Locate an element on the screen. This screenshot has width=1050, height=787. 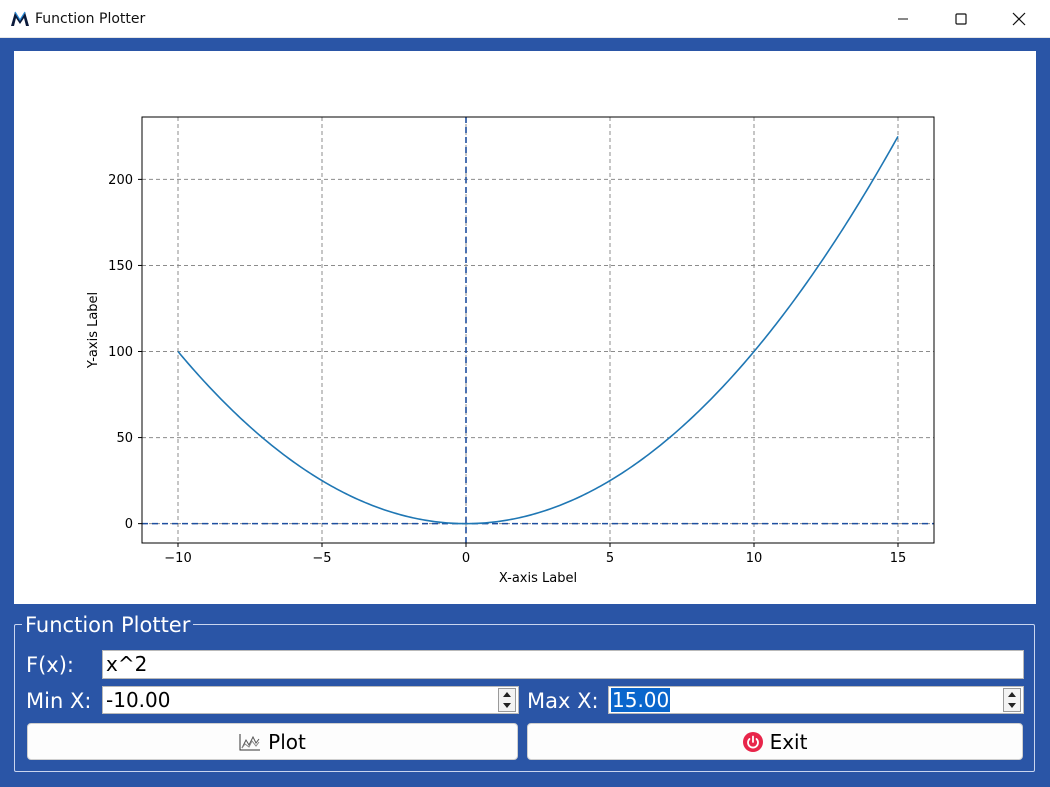
max-x-spinbox: 15.00 is located at coordinates (816, 700).